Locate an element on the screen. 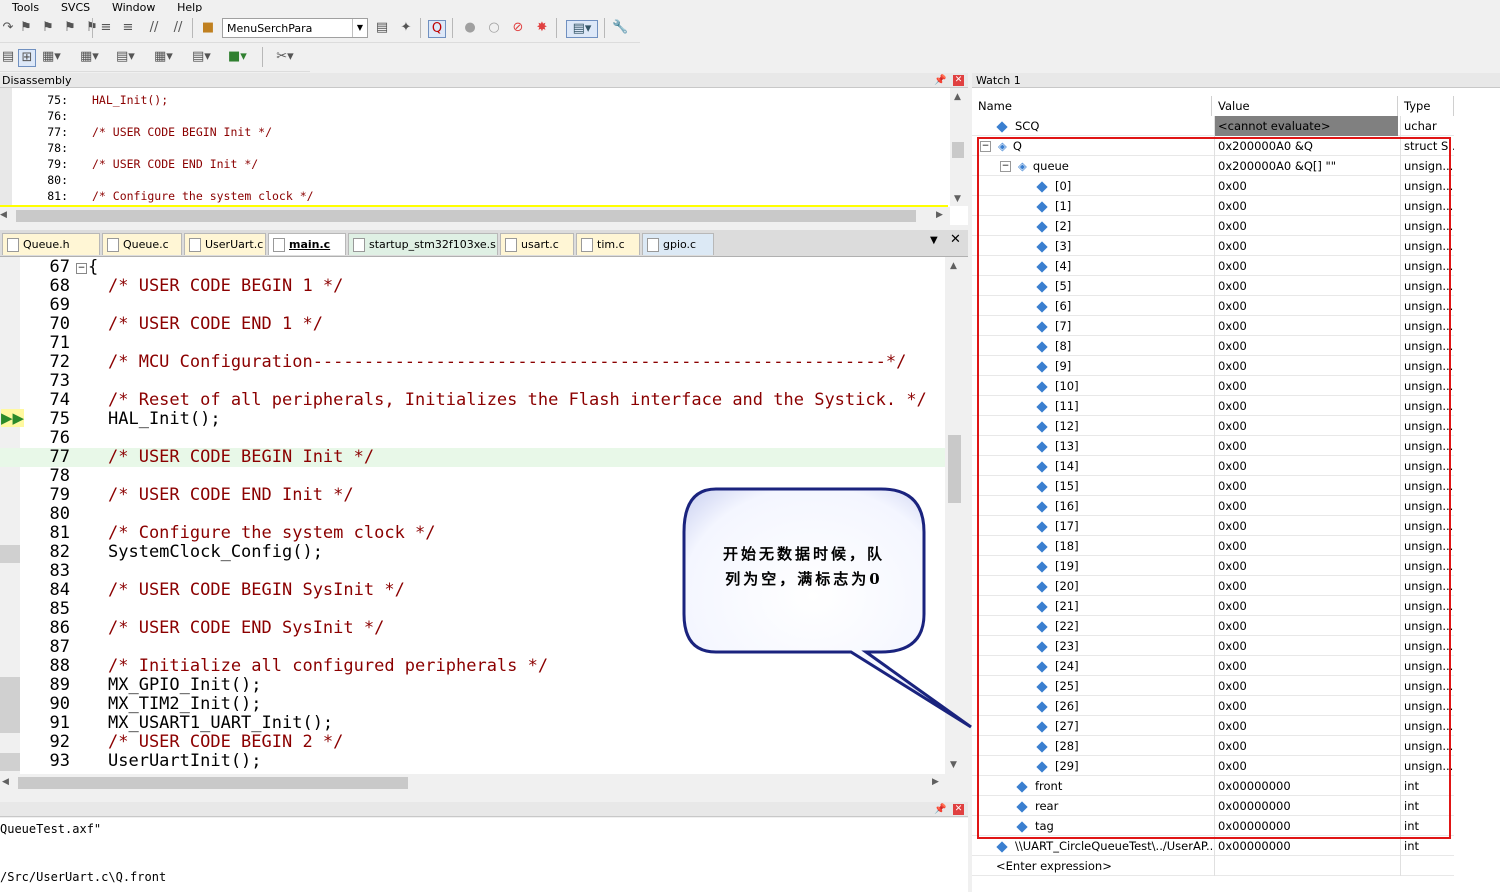  code-line: 70 /* USER CODE END 1 */ is located at coordinates (472, 324).